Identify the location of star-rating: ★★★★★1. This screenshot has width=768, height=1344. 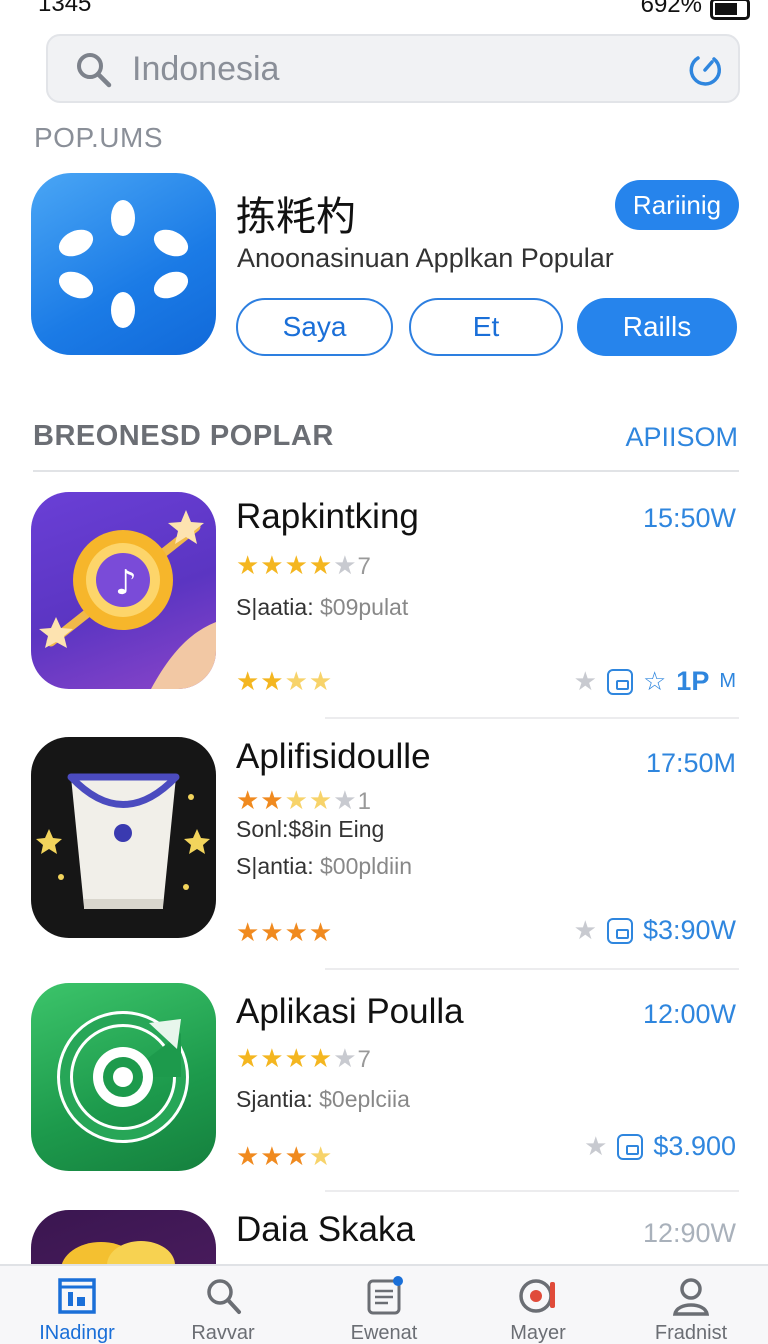
(303, 800).